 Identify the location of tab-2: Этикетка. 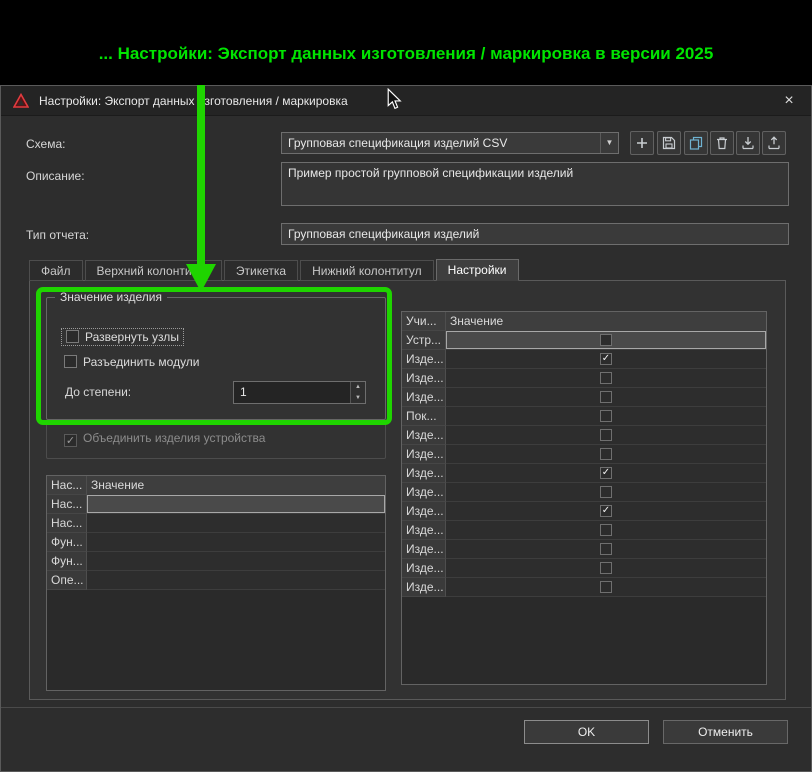
(261, 270).